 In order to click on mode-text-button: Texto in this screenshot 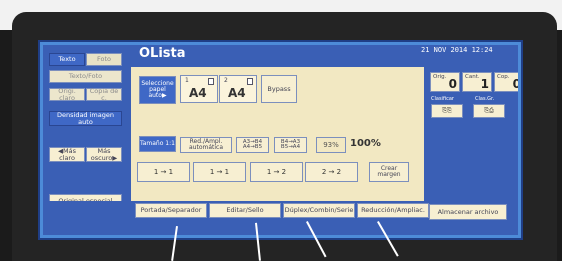, I will do `click(67, 59)`.